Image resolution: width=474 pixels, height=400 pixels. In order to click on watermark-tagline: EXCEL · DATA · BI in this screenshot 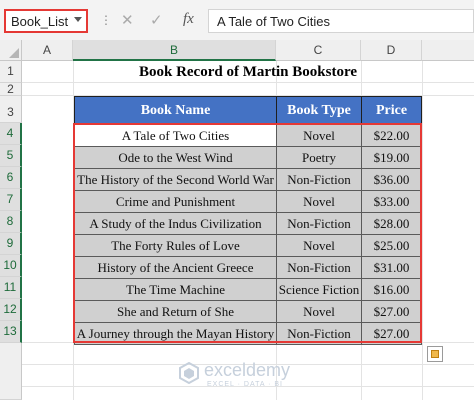, I will do `click(245, 384)`.